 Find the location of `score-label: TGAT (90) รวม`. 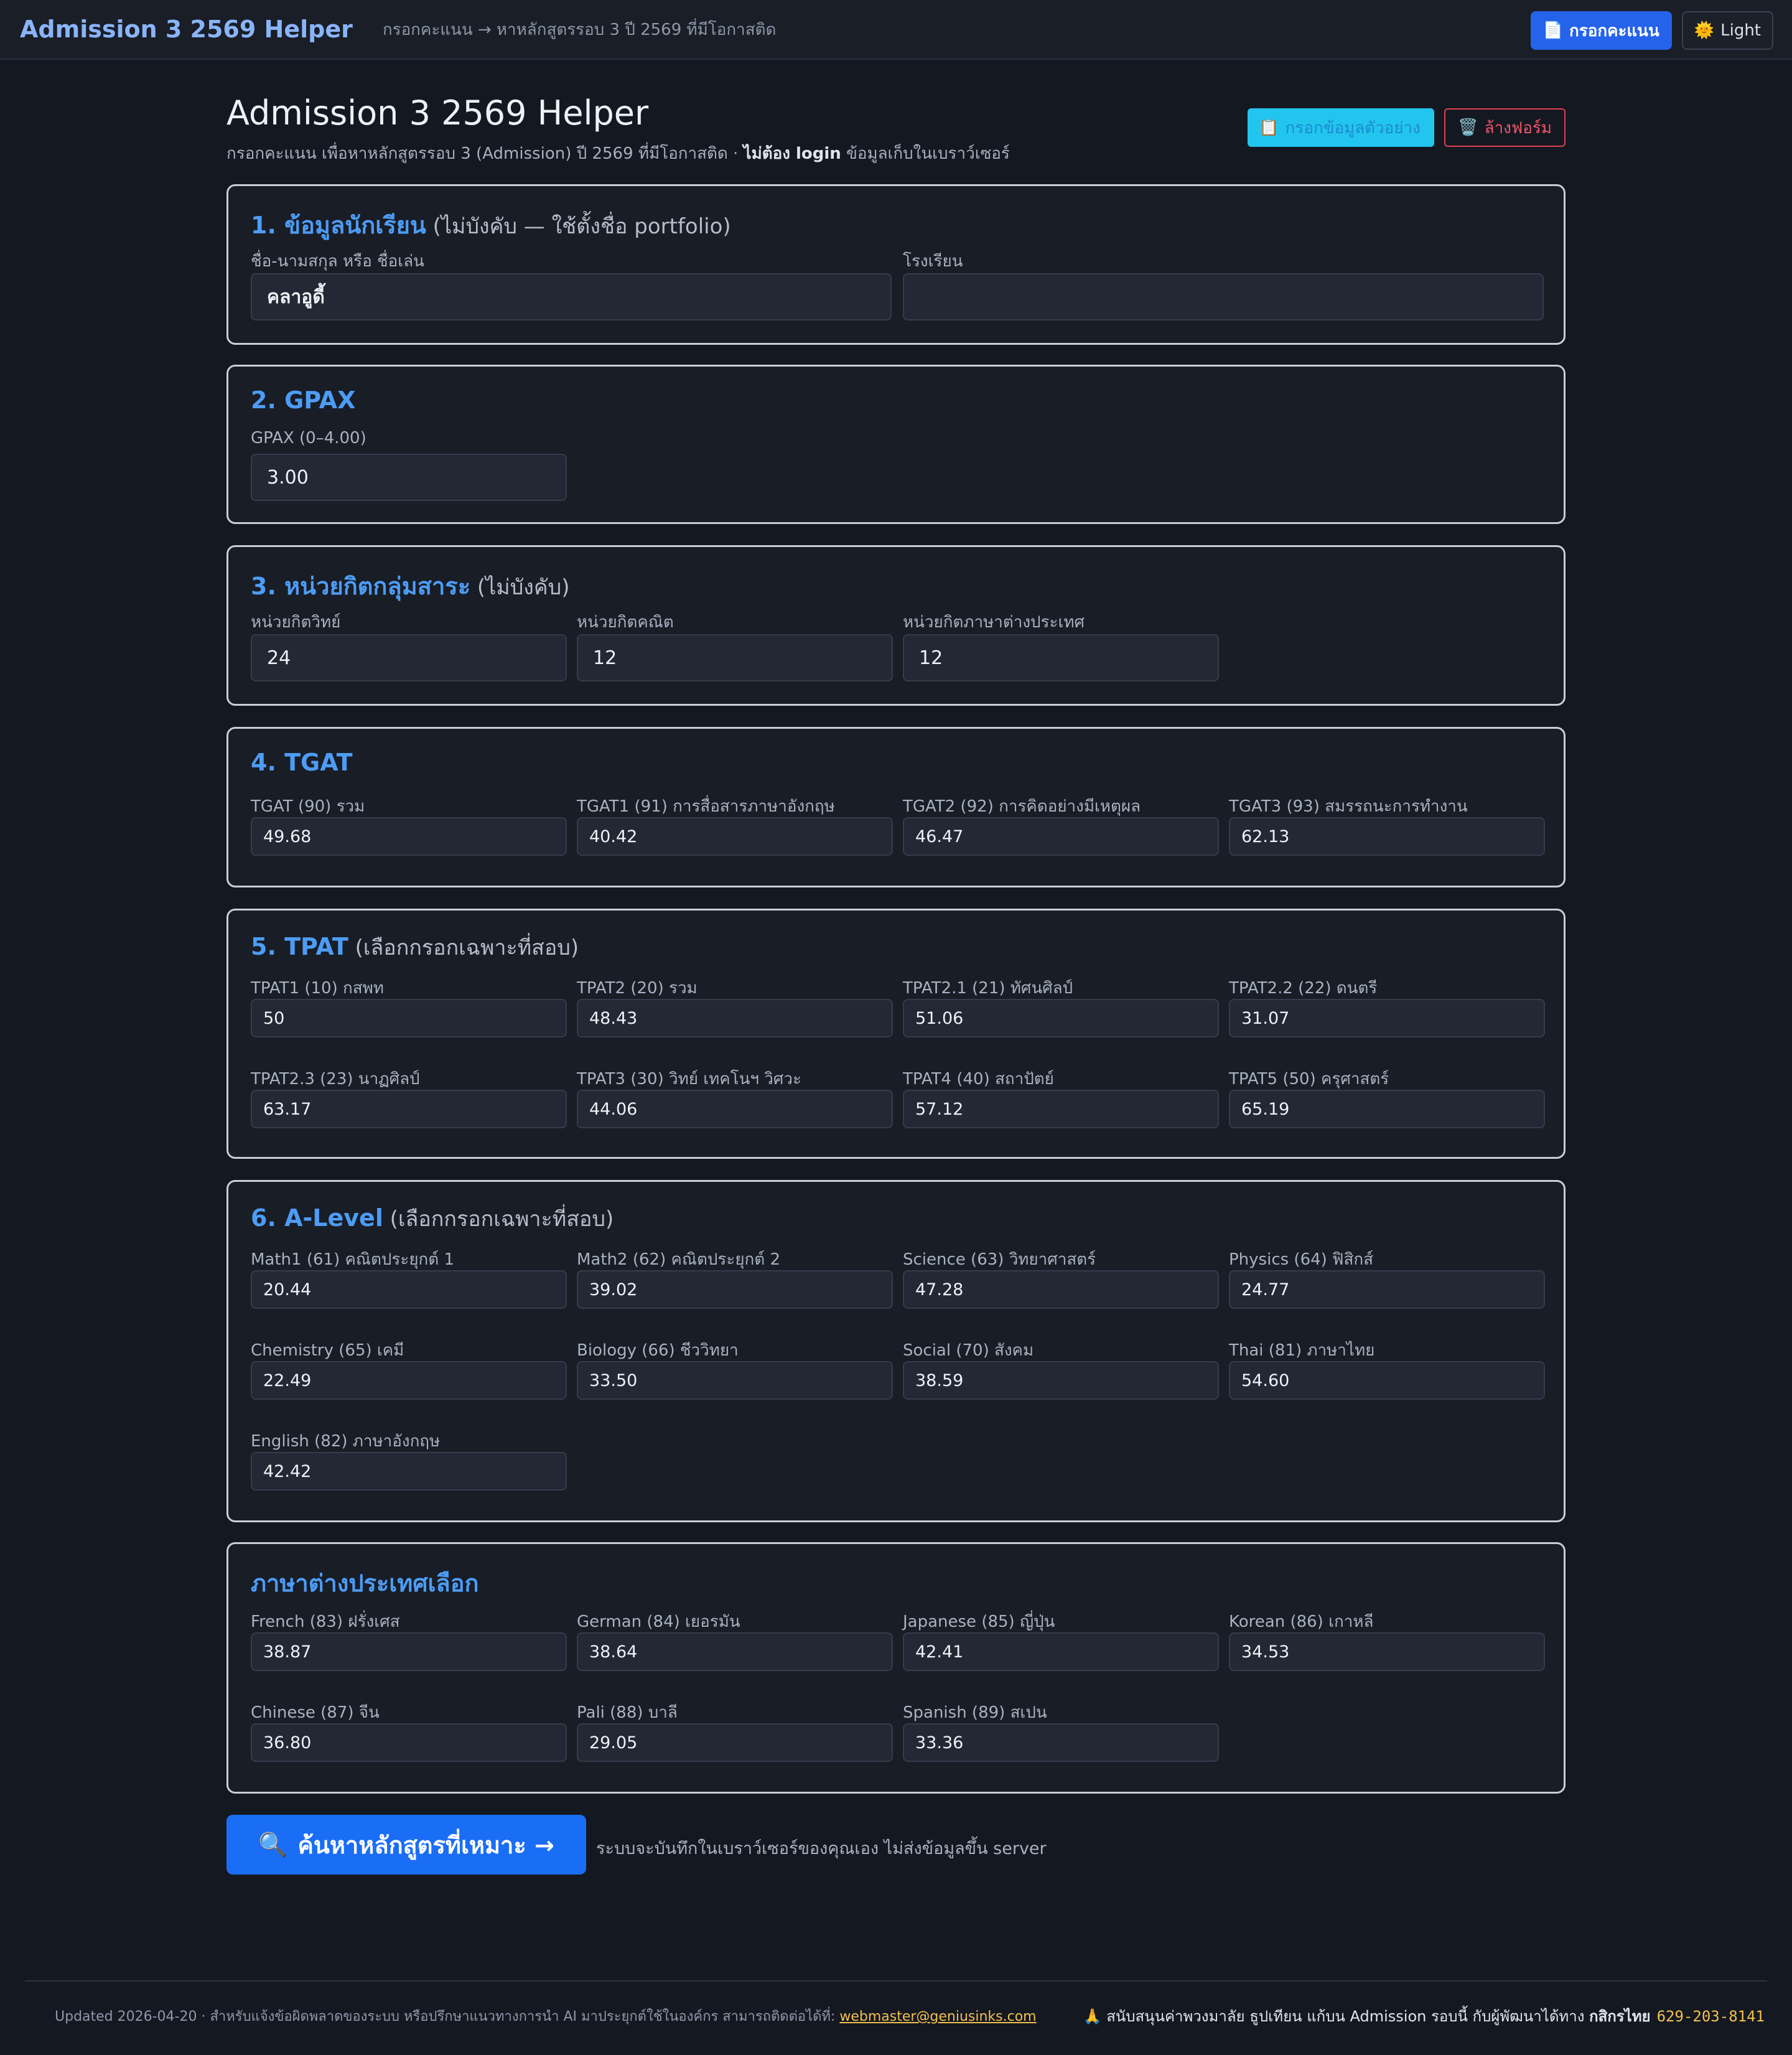

score-label: TGAT (90) รวม is located at coordinates (308, 806).